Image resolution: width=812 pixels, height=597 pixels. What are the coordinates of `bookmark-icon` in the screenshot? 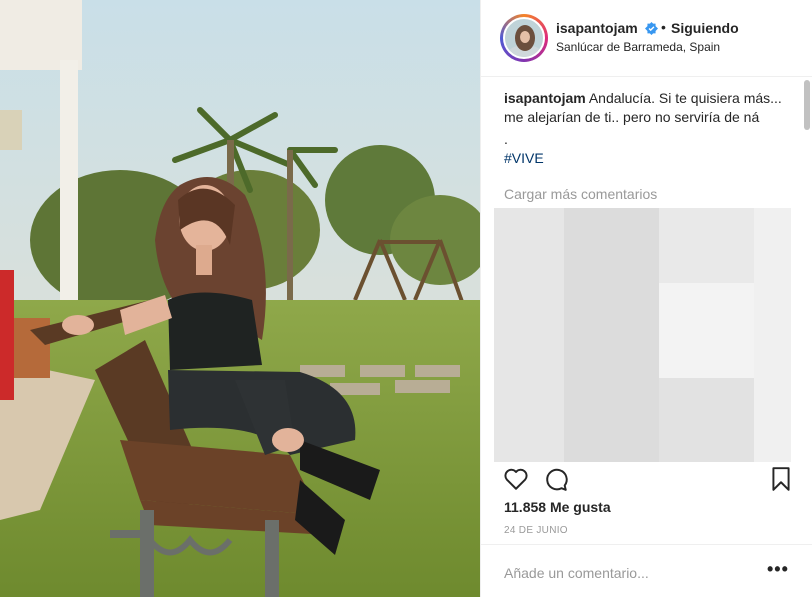 It's located at (781, 479).